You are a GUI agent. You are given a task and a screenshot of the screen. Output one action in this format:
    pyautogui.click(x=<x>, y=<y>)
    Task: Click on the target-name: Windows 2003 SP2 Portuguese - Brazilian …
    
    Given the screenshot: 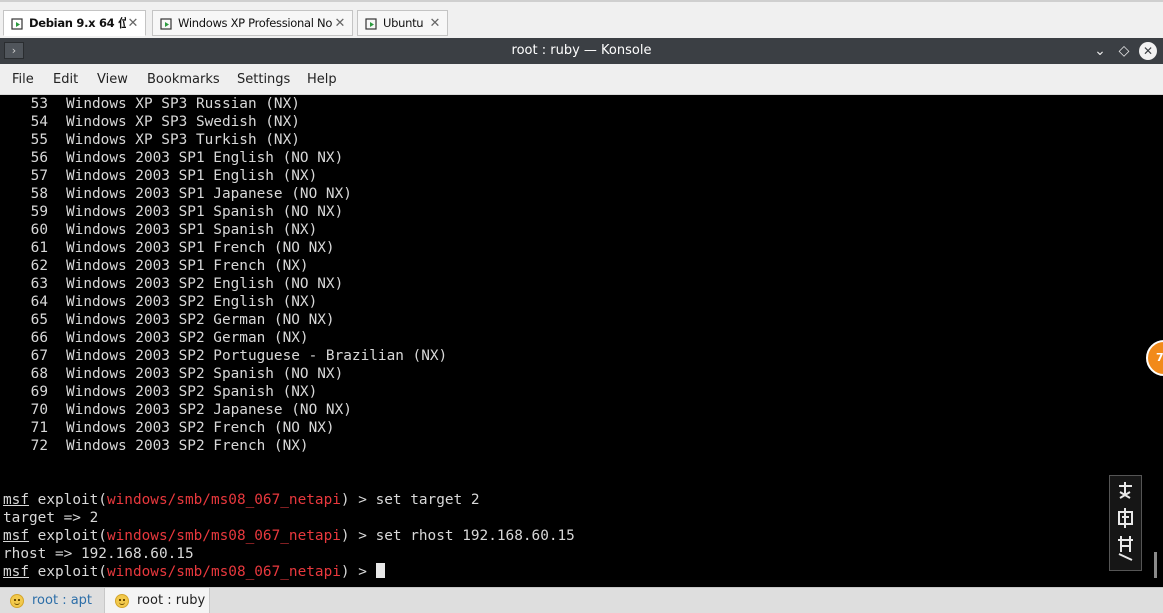 What is the action you would take?
    pyautogui.click(x=257, y=356)
    